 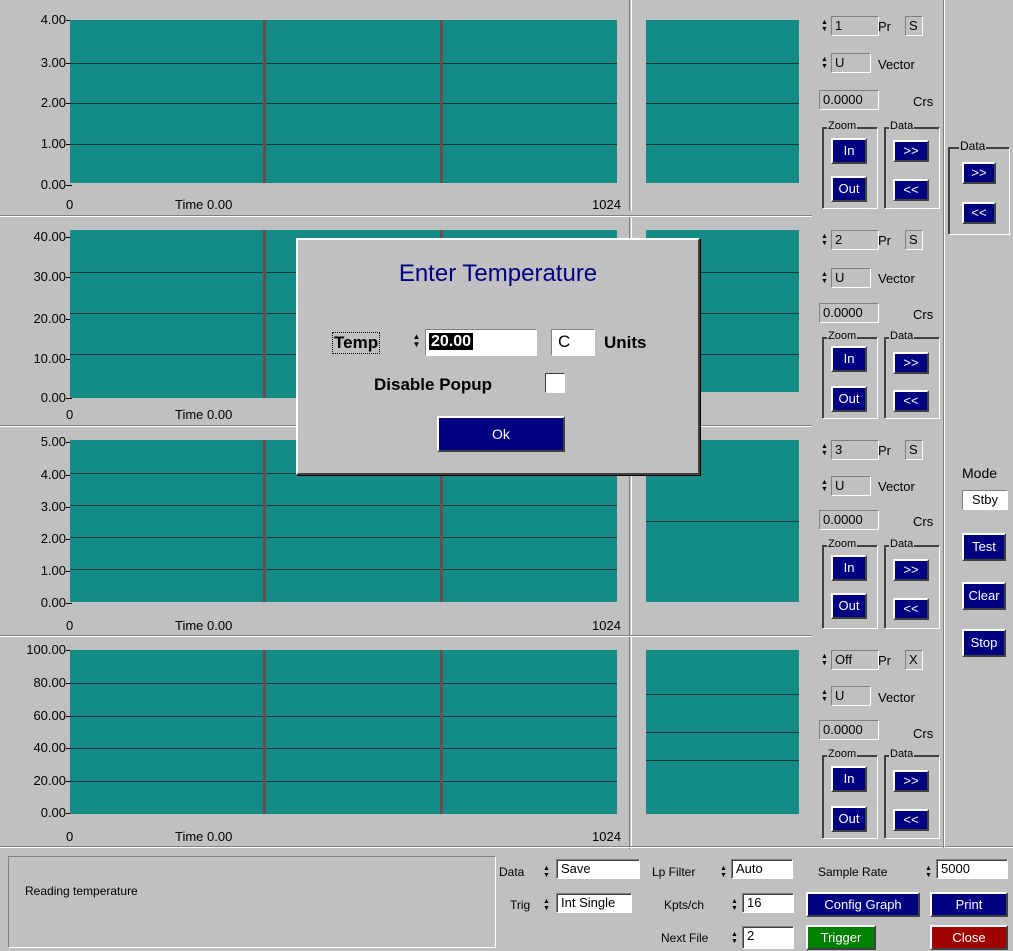 What do you see at coordinates (762, 869) in the screenshot?
I see `lp-filter-field: Auto` at bounding box center [762, 869].